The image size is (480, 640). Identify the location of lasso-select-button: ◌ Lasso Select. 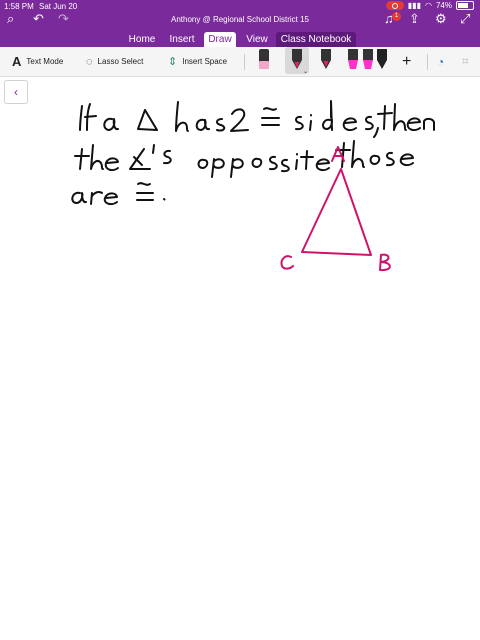
(114, 61).